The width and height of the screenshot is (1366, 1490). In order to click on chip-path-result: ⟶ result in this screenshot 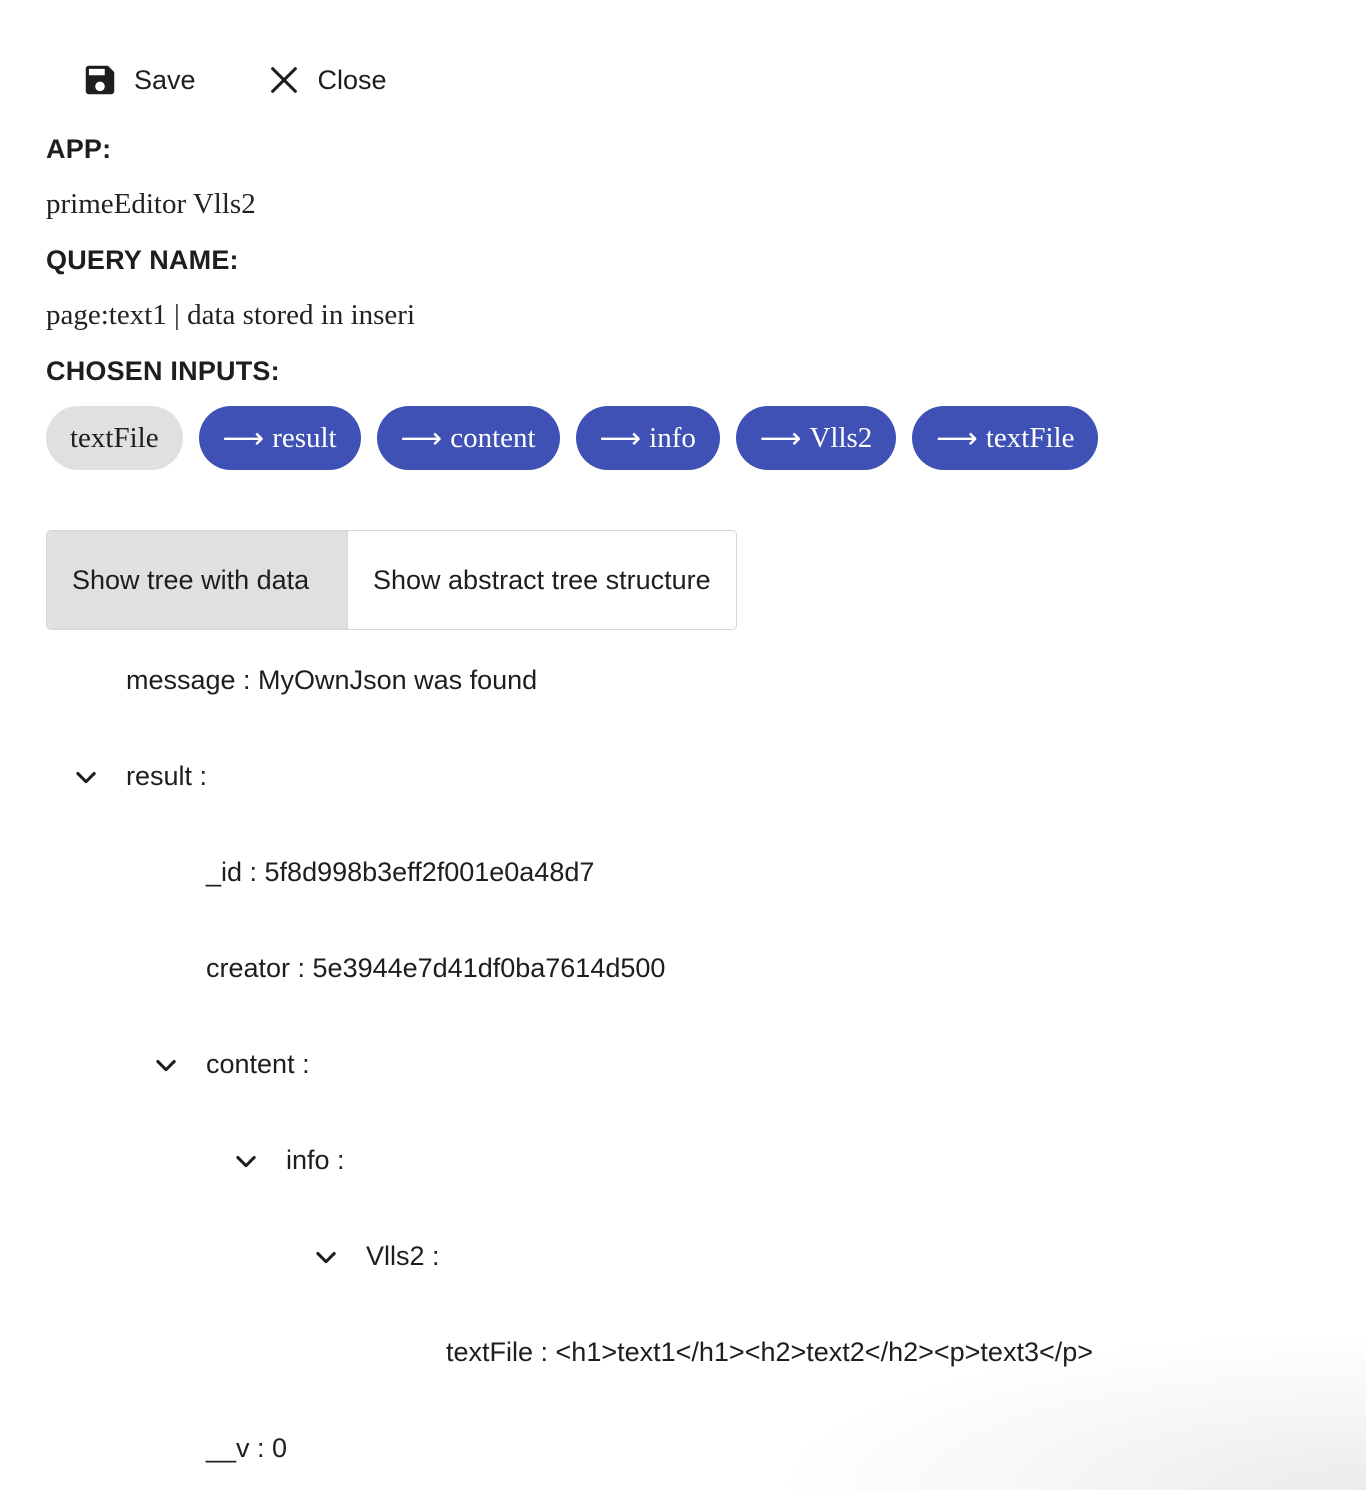, I will do `click(279, 438)`.